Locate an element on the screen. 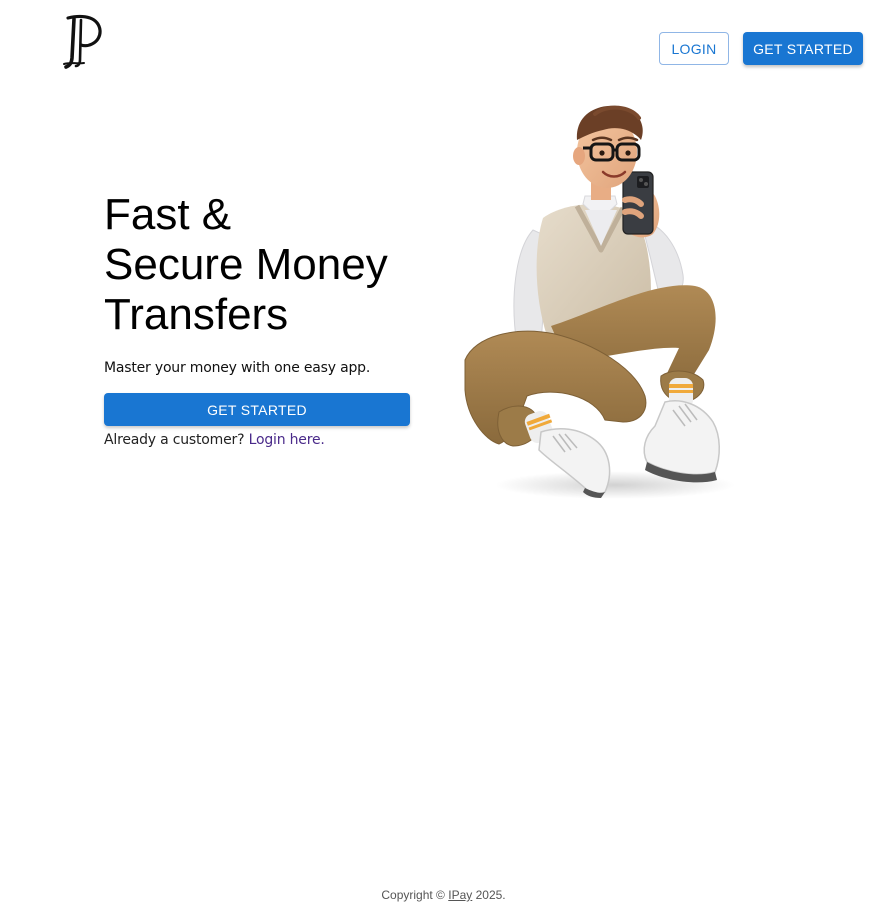 The width and height of the screenshot is (887, 923). ipay-footer-link: IPay is located at coordinates (460, 895).